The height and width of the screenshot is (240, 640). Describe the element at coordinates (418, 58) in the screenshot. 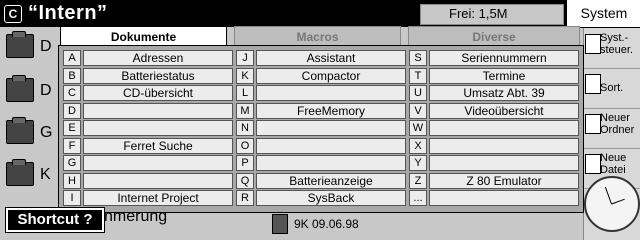

I see `shortcut-key: S` at that location.